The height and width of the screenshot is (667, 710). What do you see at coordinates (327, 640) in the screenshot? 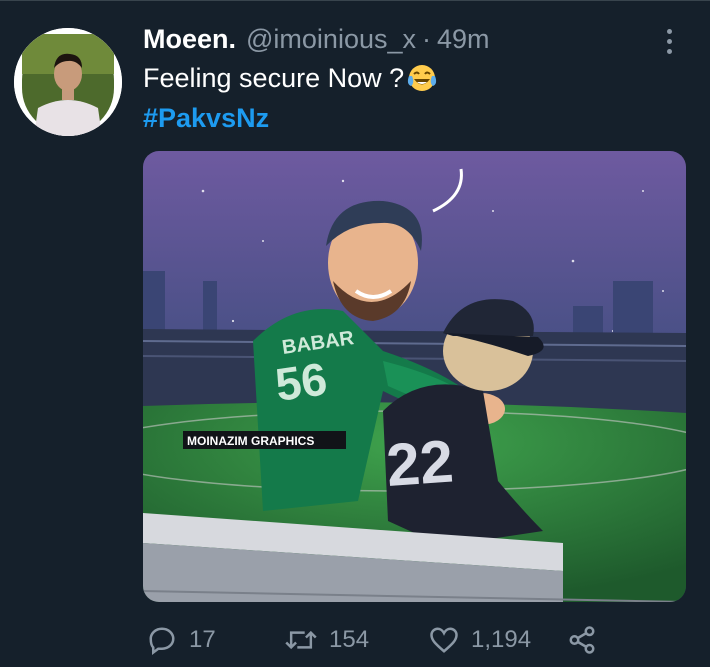
I see `retweet-button: 154` at bounding box center [327, 640].